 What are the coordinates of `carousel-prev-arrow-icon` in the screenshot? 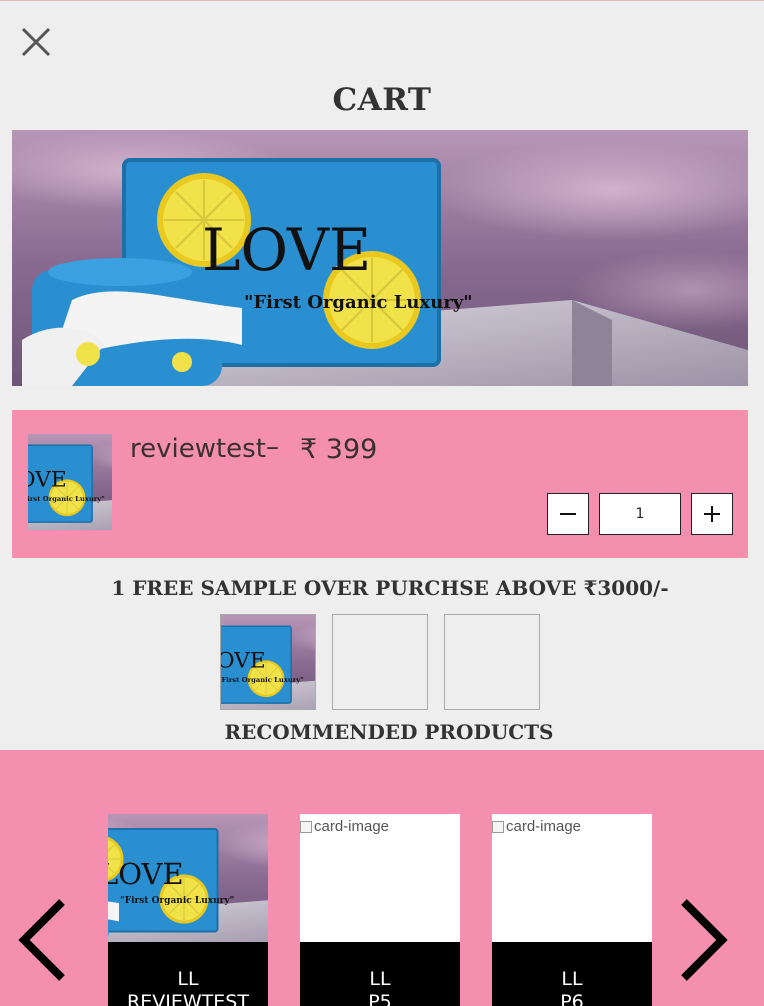 It's located at (44, 940).